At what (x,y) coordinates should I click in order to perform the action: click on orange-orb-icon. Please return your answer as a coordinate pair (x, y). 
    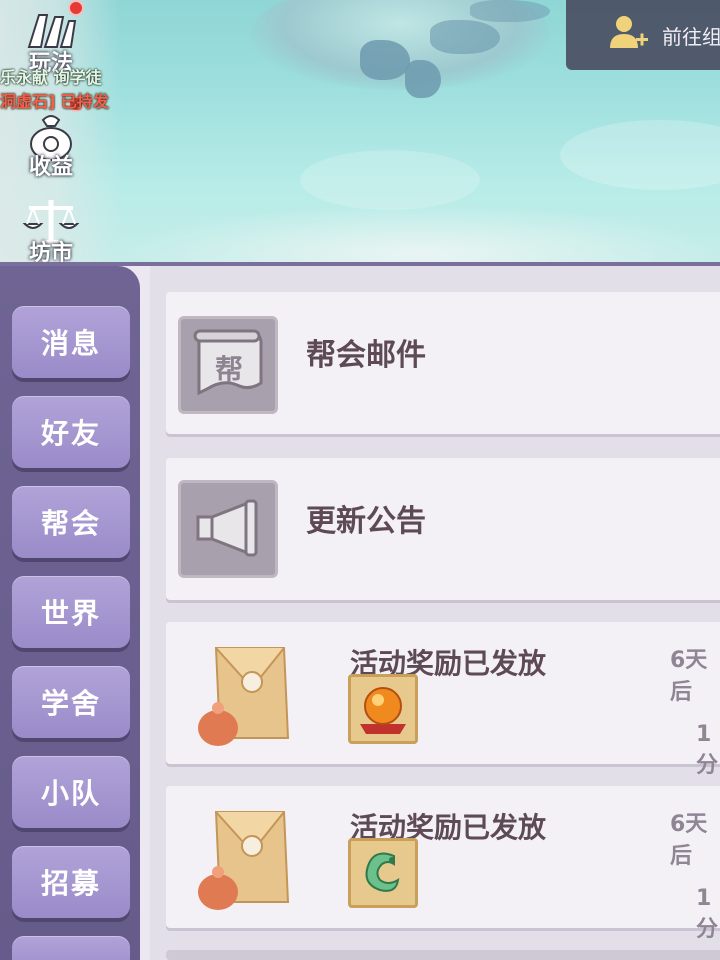
    Looking at the image, I should click on (383, 710).